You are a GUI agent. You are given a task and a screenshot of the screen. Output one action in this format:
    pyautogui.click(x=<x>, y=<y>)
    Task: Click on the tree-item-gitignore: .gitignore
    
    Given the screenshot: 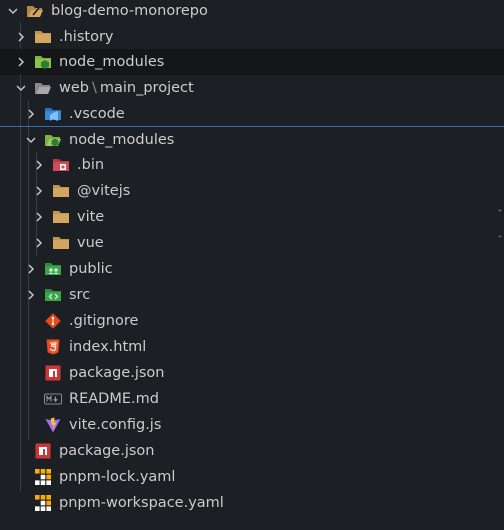 What is the action you would take?
    pyautogui.click(x=252, y=321)
    